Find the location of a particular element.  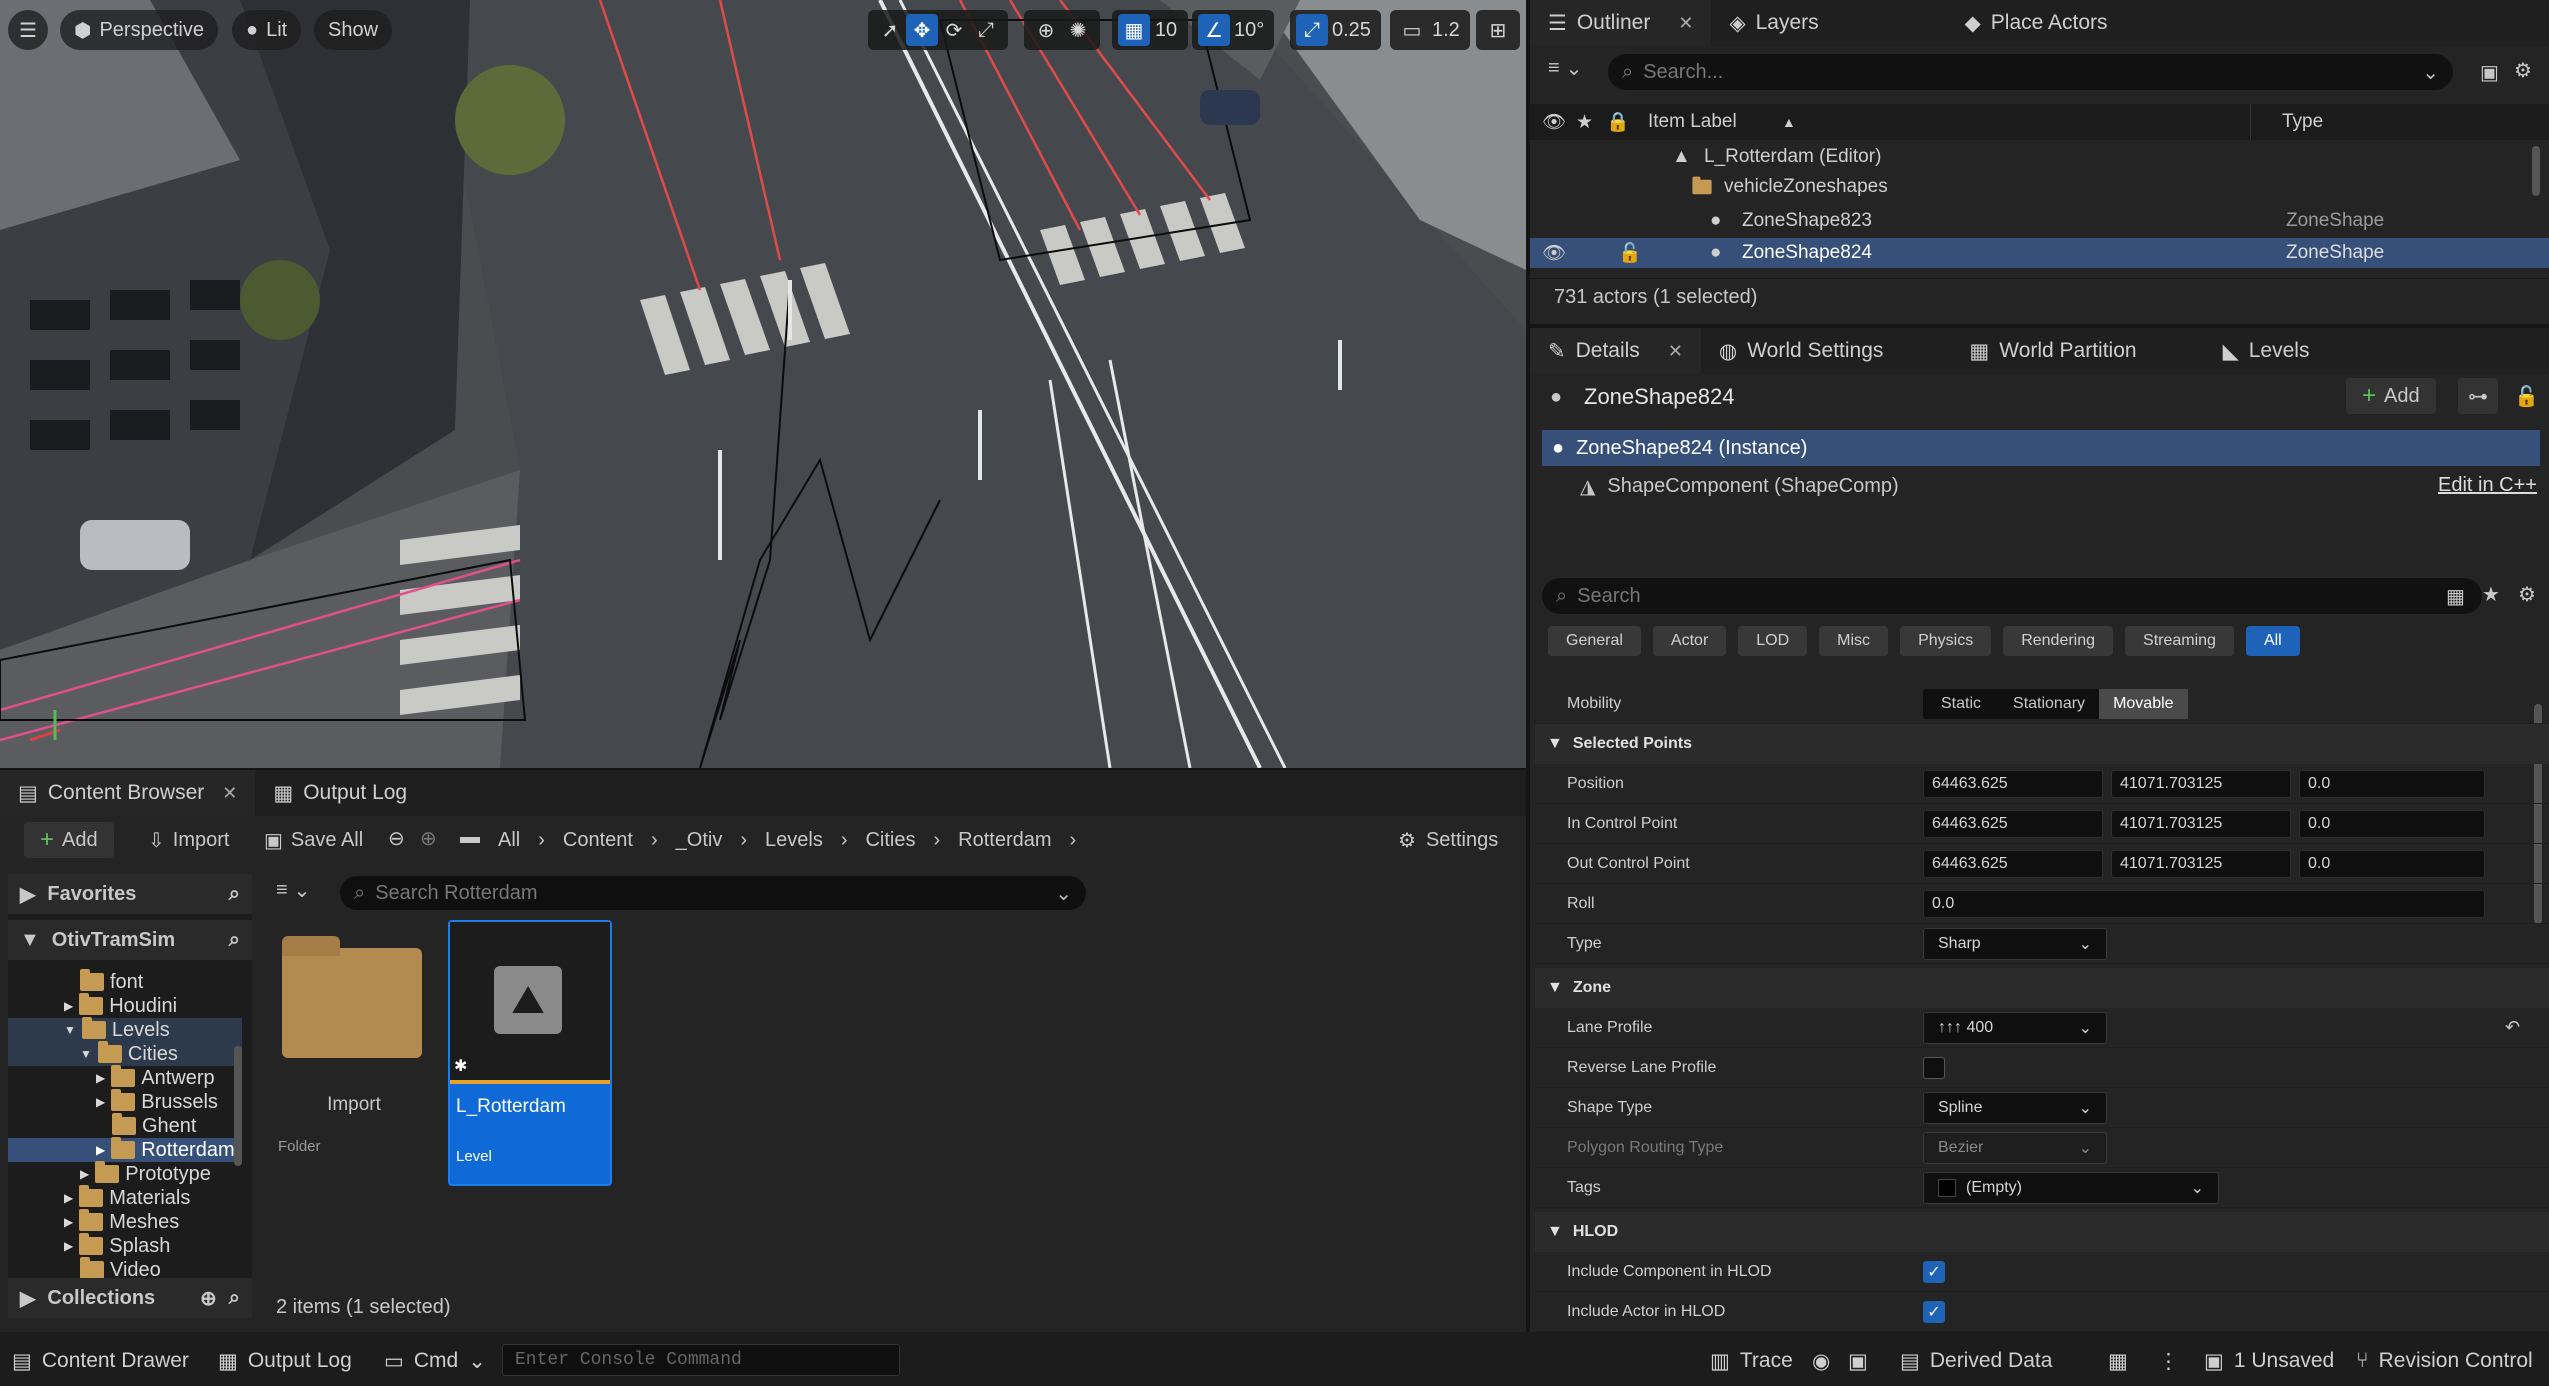

console-input: Enter Console Command is located at coordinates (701, 1360).